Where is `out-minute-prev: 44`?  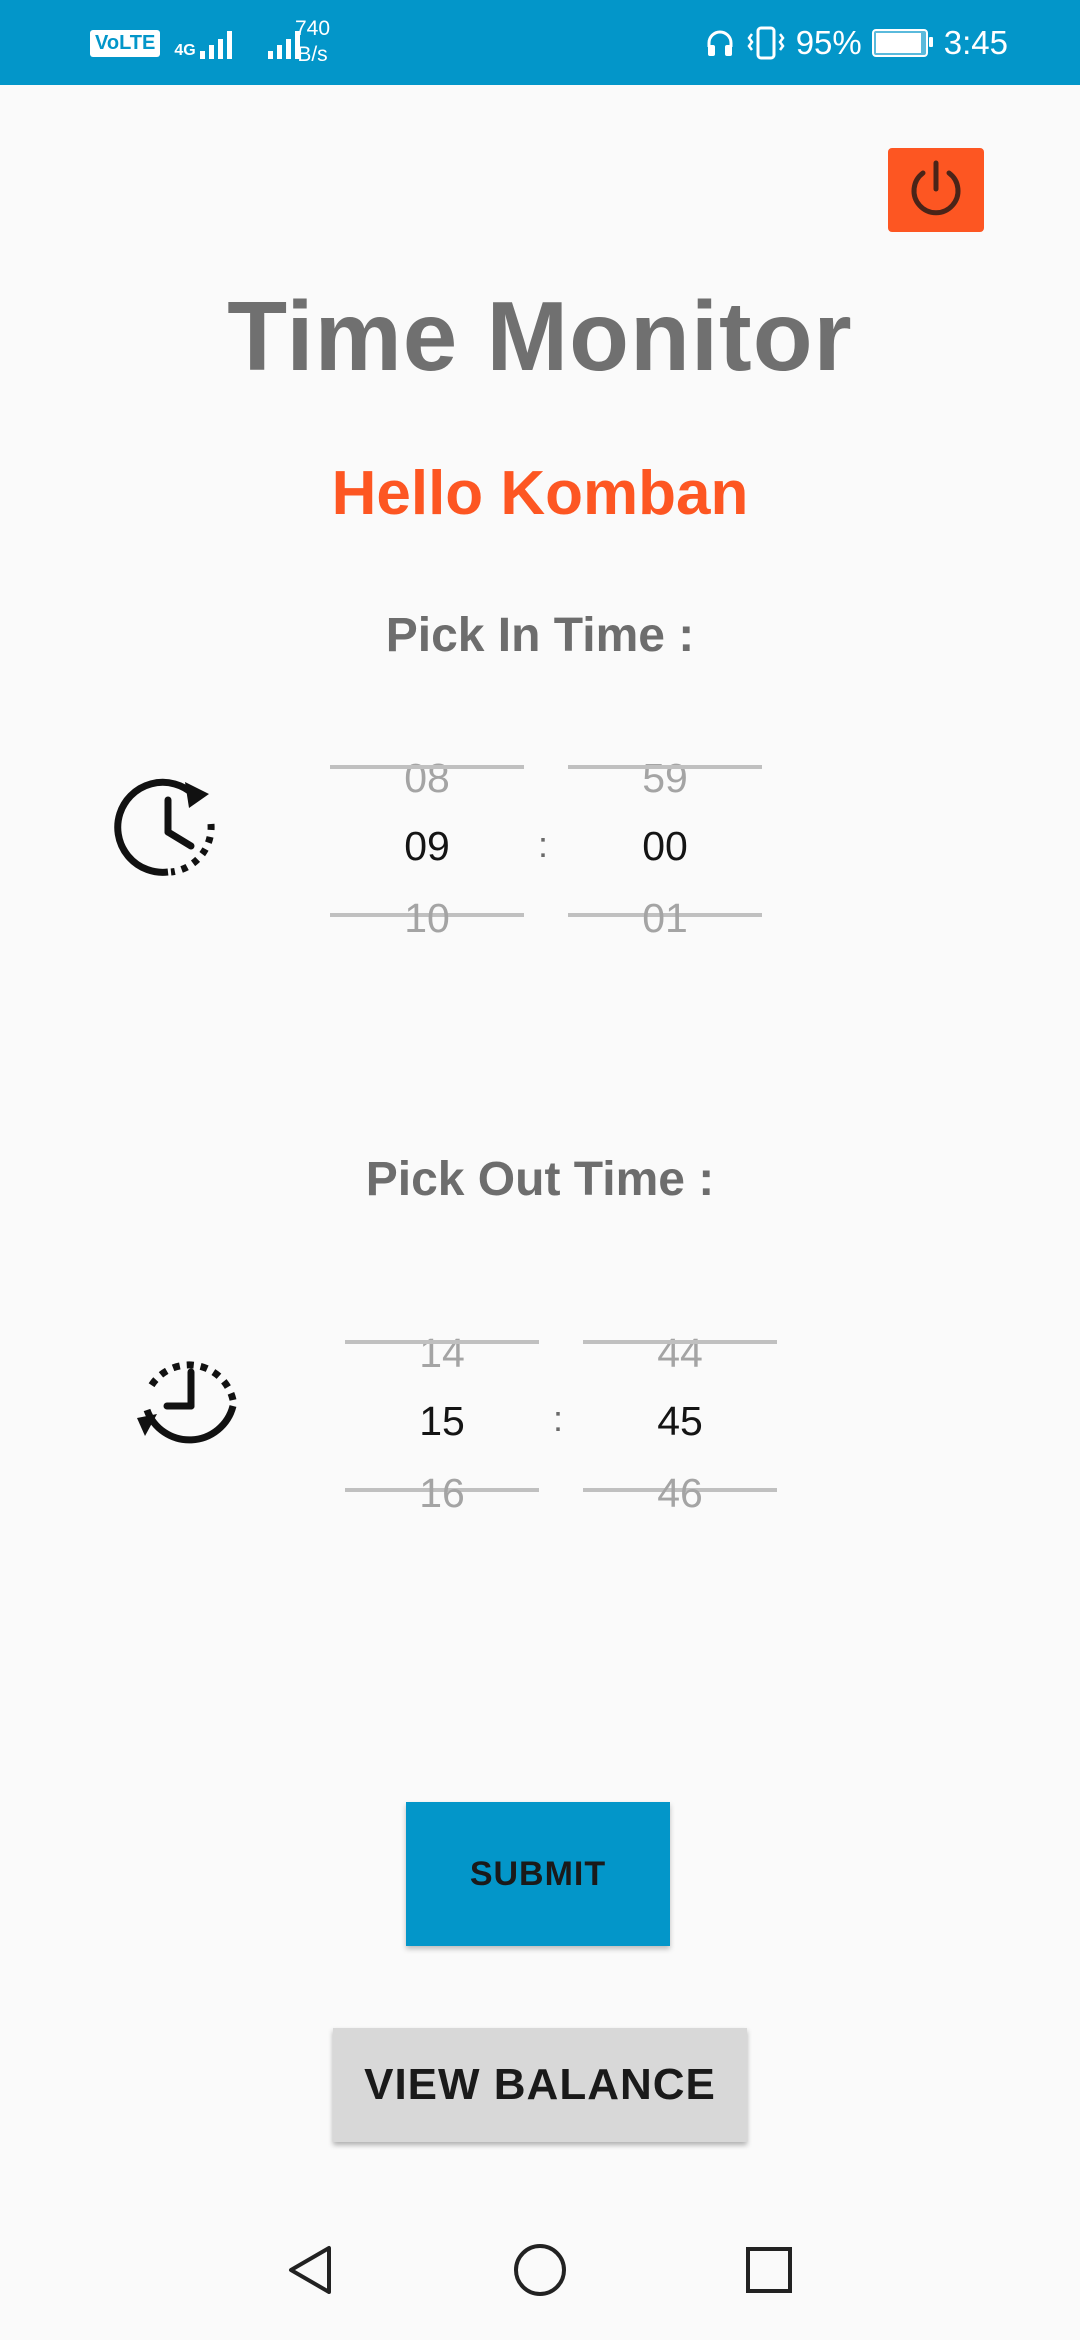
out-minute-prev: 44 is located at coordinates (680, 1353).